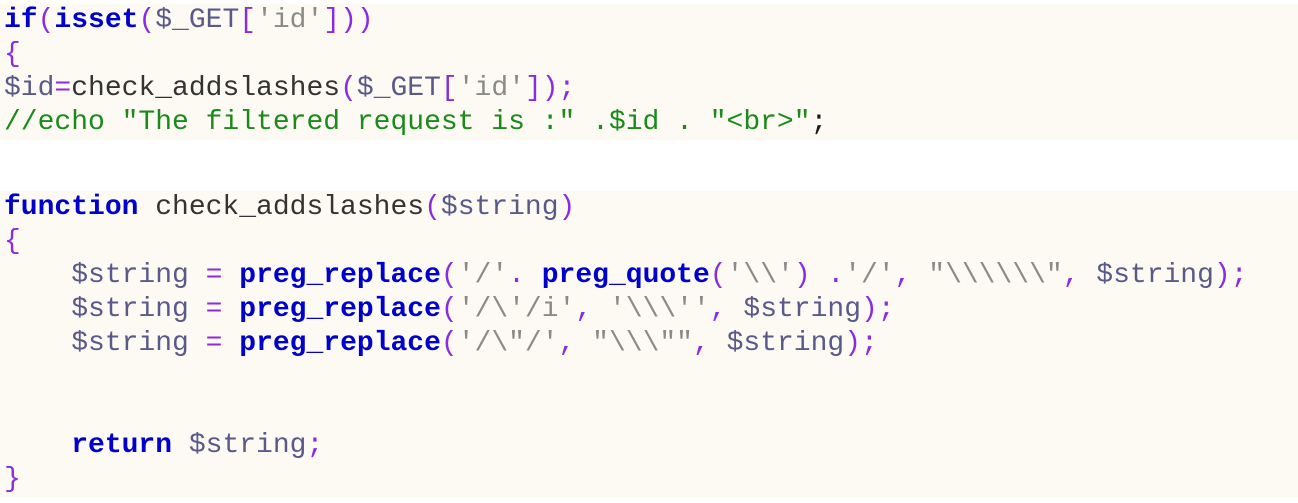 This screenshot has height=503, width=1298. I want to click on code-token: '\\', so click(760, 275).